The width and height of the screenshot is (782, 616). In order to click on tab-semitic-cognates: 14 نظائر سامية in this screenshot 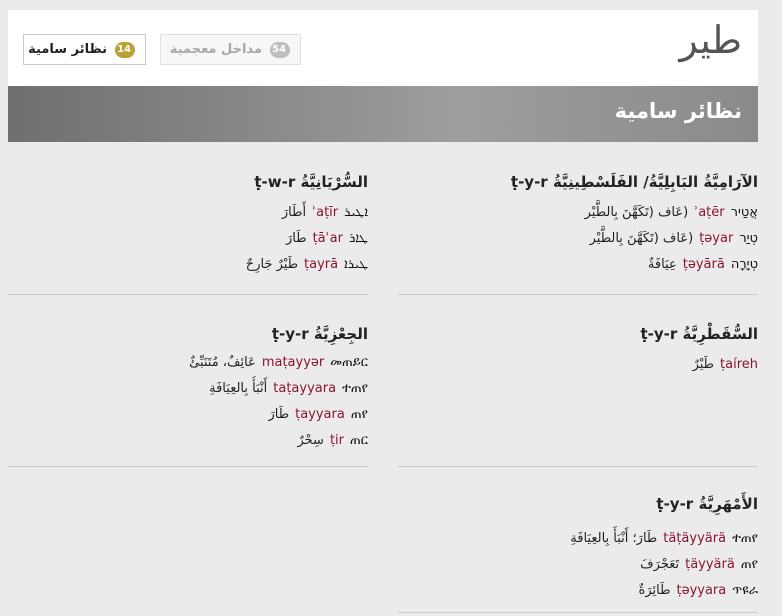, I will do `click(84, 49)`.